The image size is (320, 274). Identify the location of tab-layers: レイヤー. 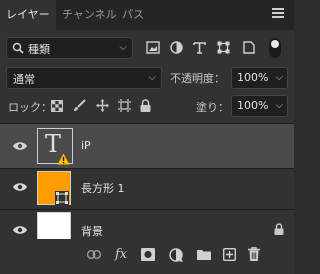
(28, 15).